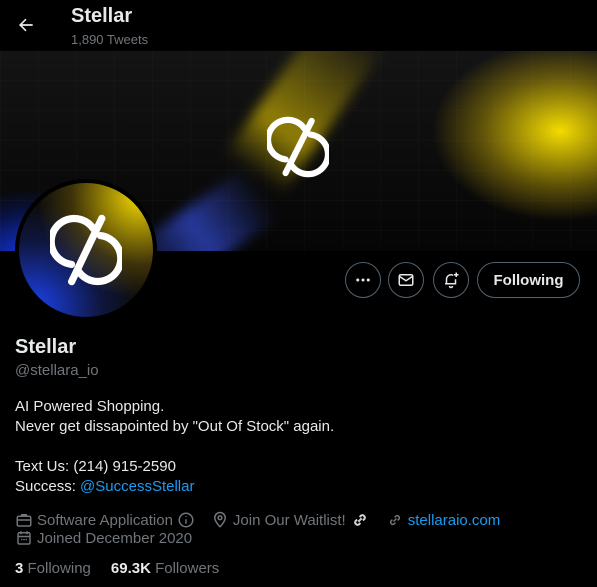 The height and width of the screenshot is (587, 597). I want to click on notification-bell-icon, so click(452, 280).